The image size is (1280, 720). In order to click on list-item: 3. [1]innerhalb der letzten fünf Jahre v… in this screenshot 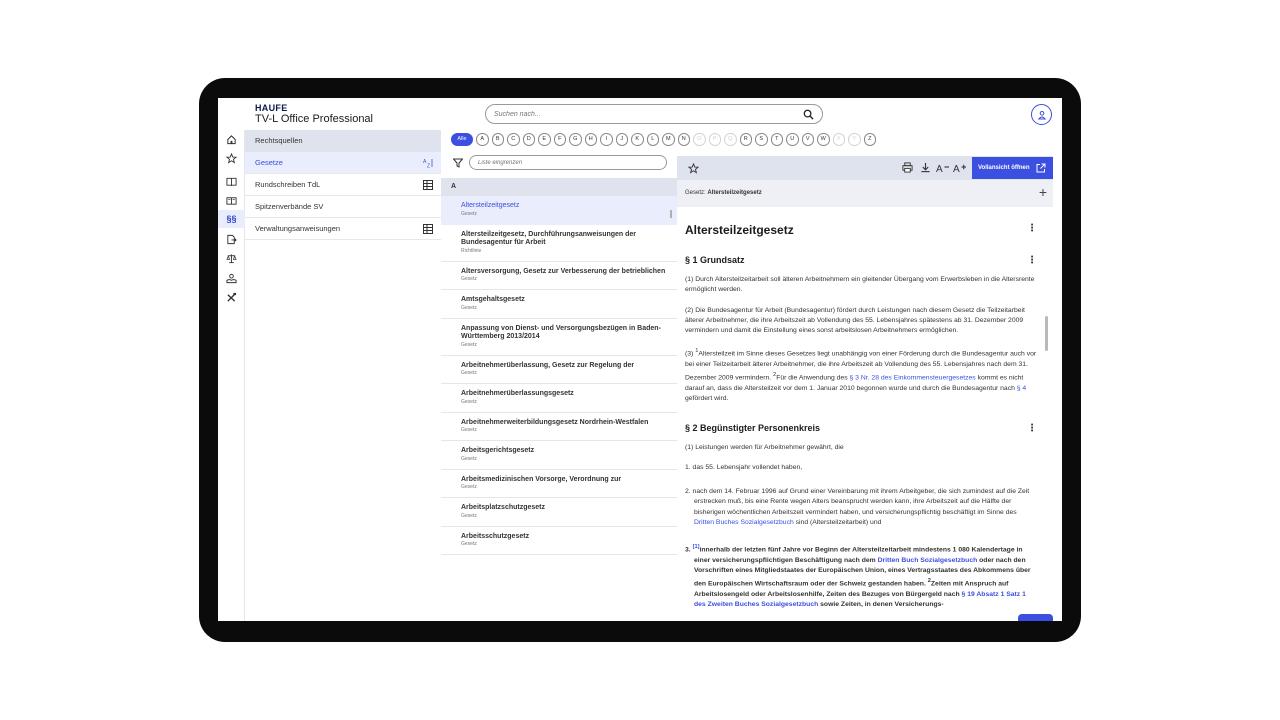, I will do `click(861, 576)`.